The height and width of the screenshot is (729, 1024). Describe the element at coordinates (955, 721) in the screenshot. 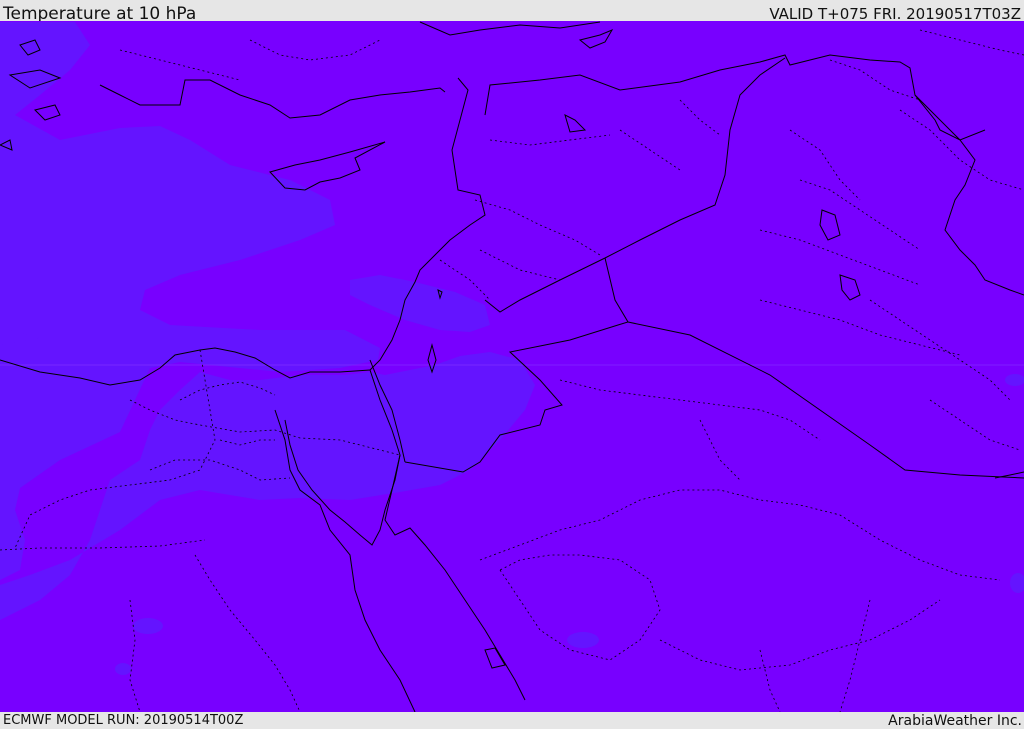

I see `credit-label: ArabiaWeather Inc.` at that location.